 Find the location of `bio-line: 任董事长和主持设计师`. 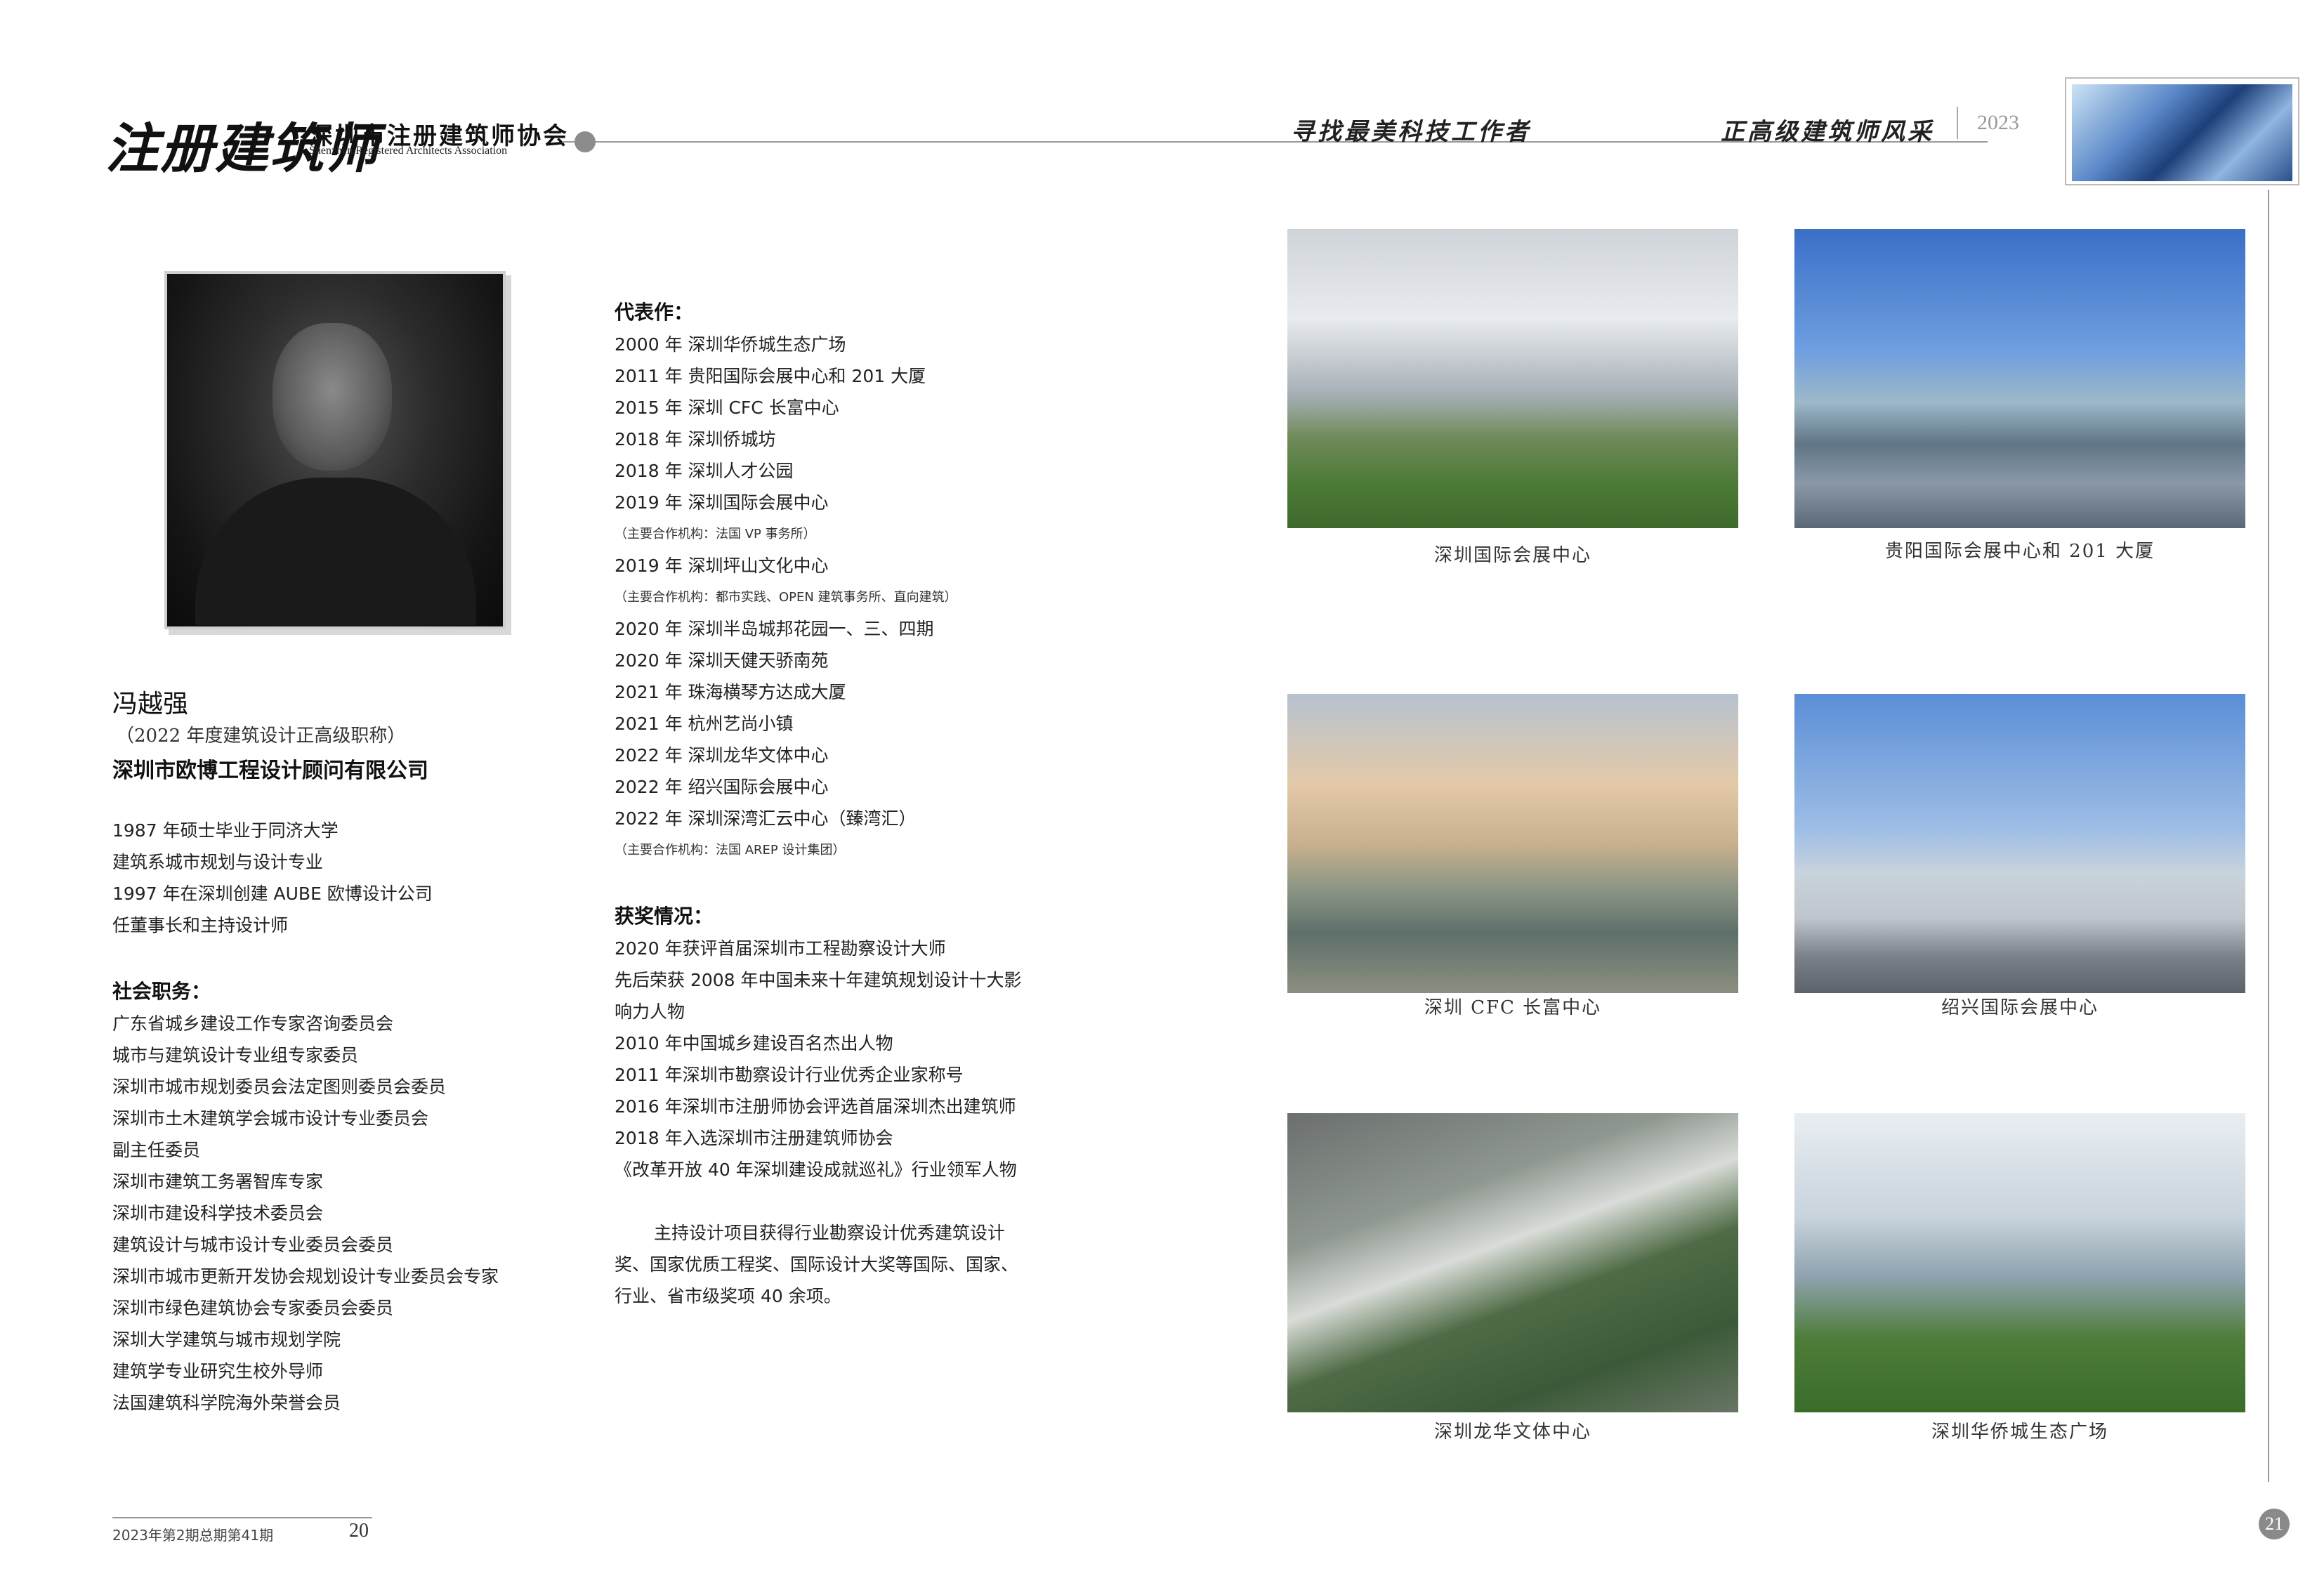

bio-line: 任董事长和主持设计师 is located at coordinates (200, 925).